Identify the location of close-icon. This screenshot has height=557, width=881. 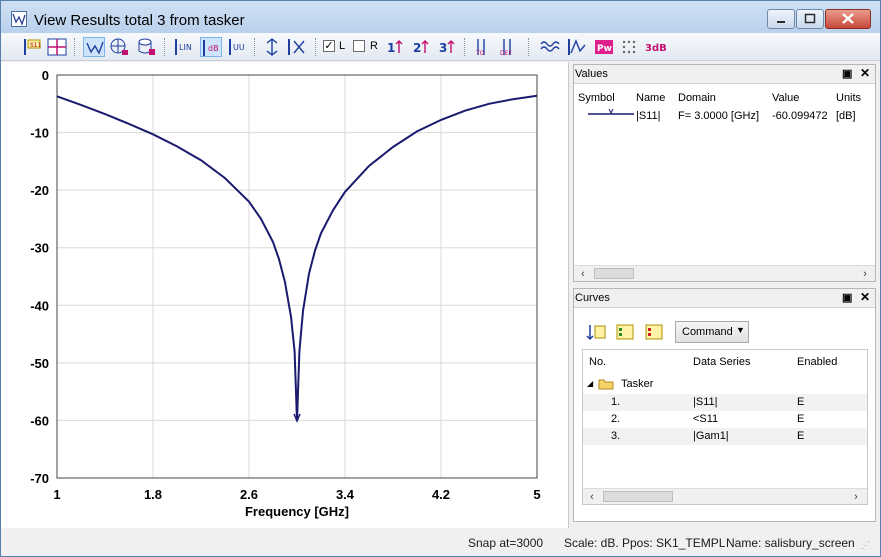
(848, 18).